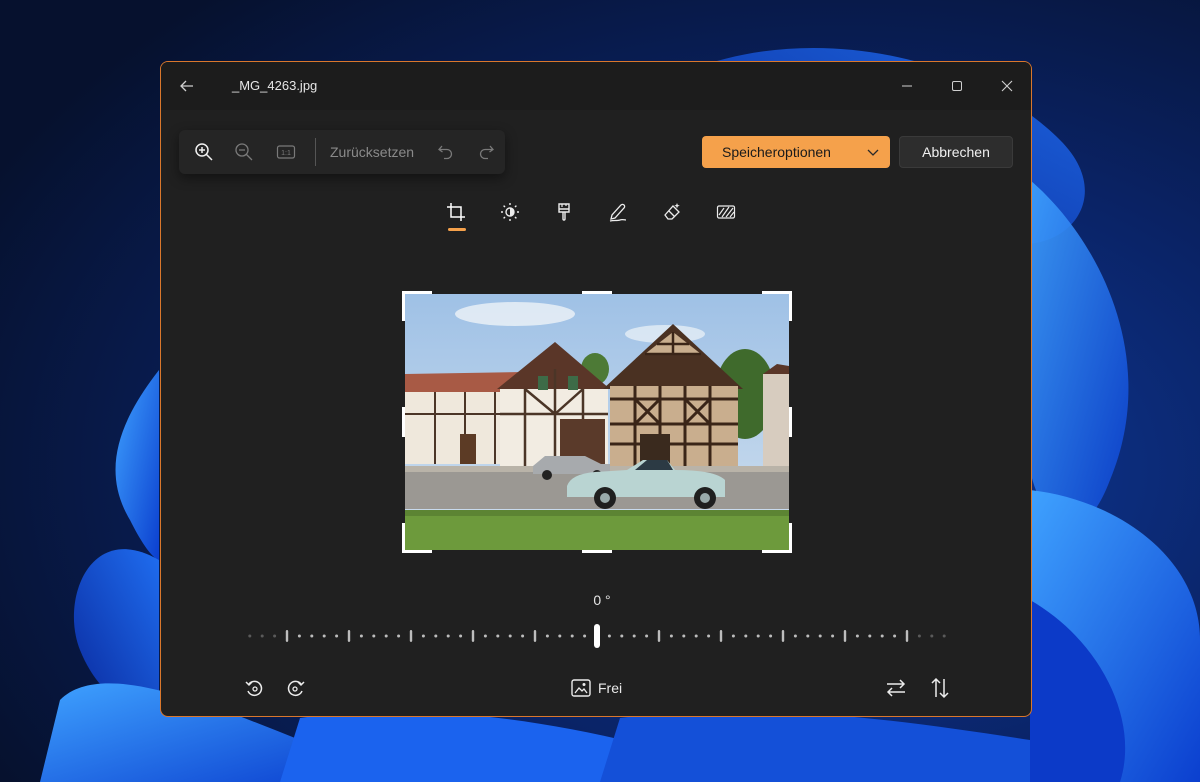  I want to click on minimize-button, so click(907, 86).